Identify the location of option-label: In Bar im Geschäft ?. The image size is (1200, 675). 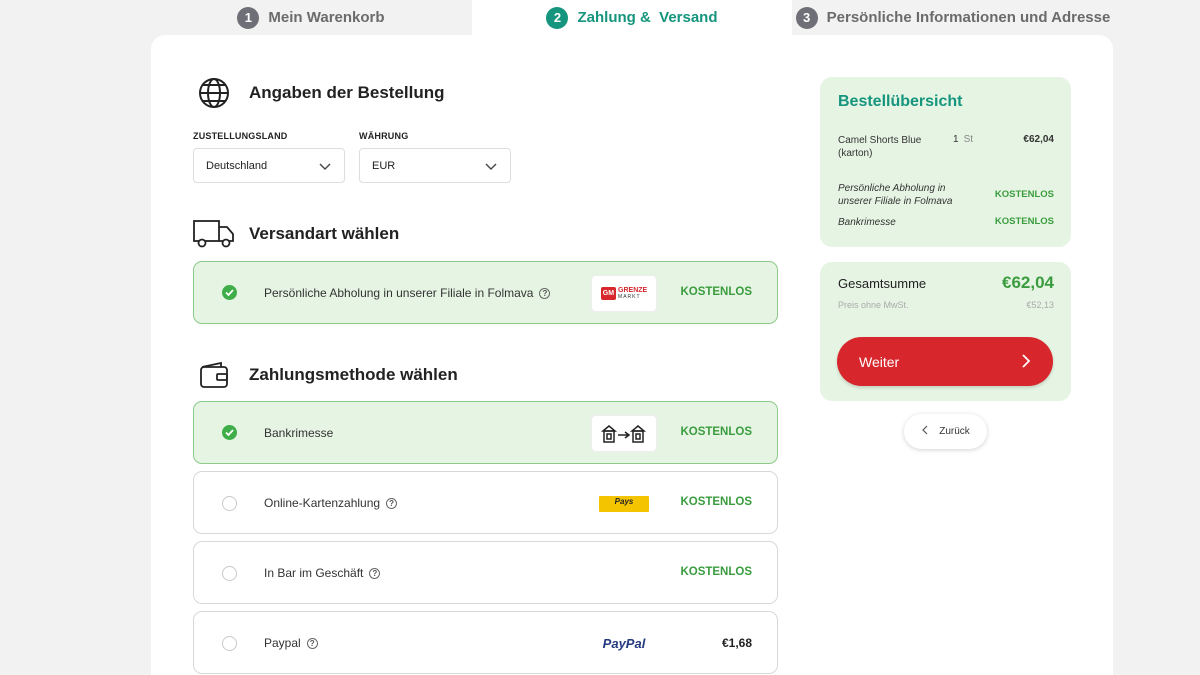
(322, 573).